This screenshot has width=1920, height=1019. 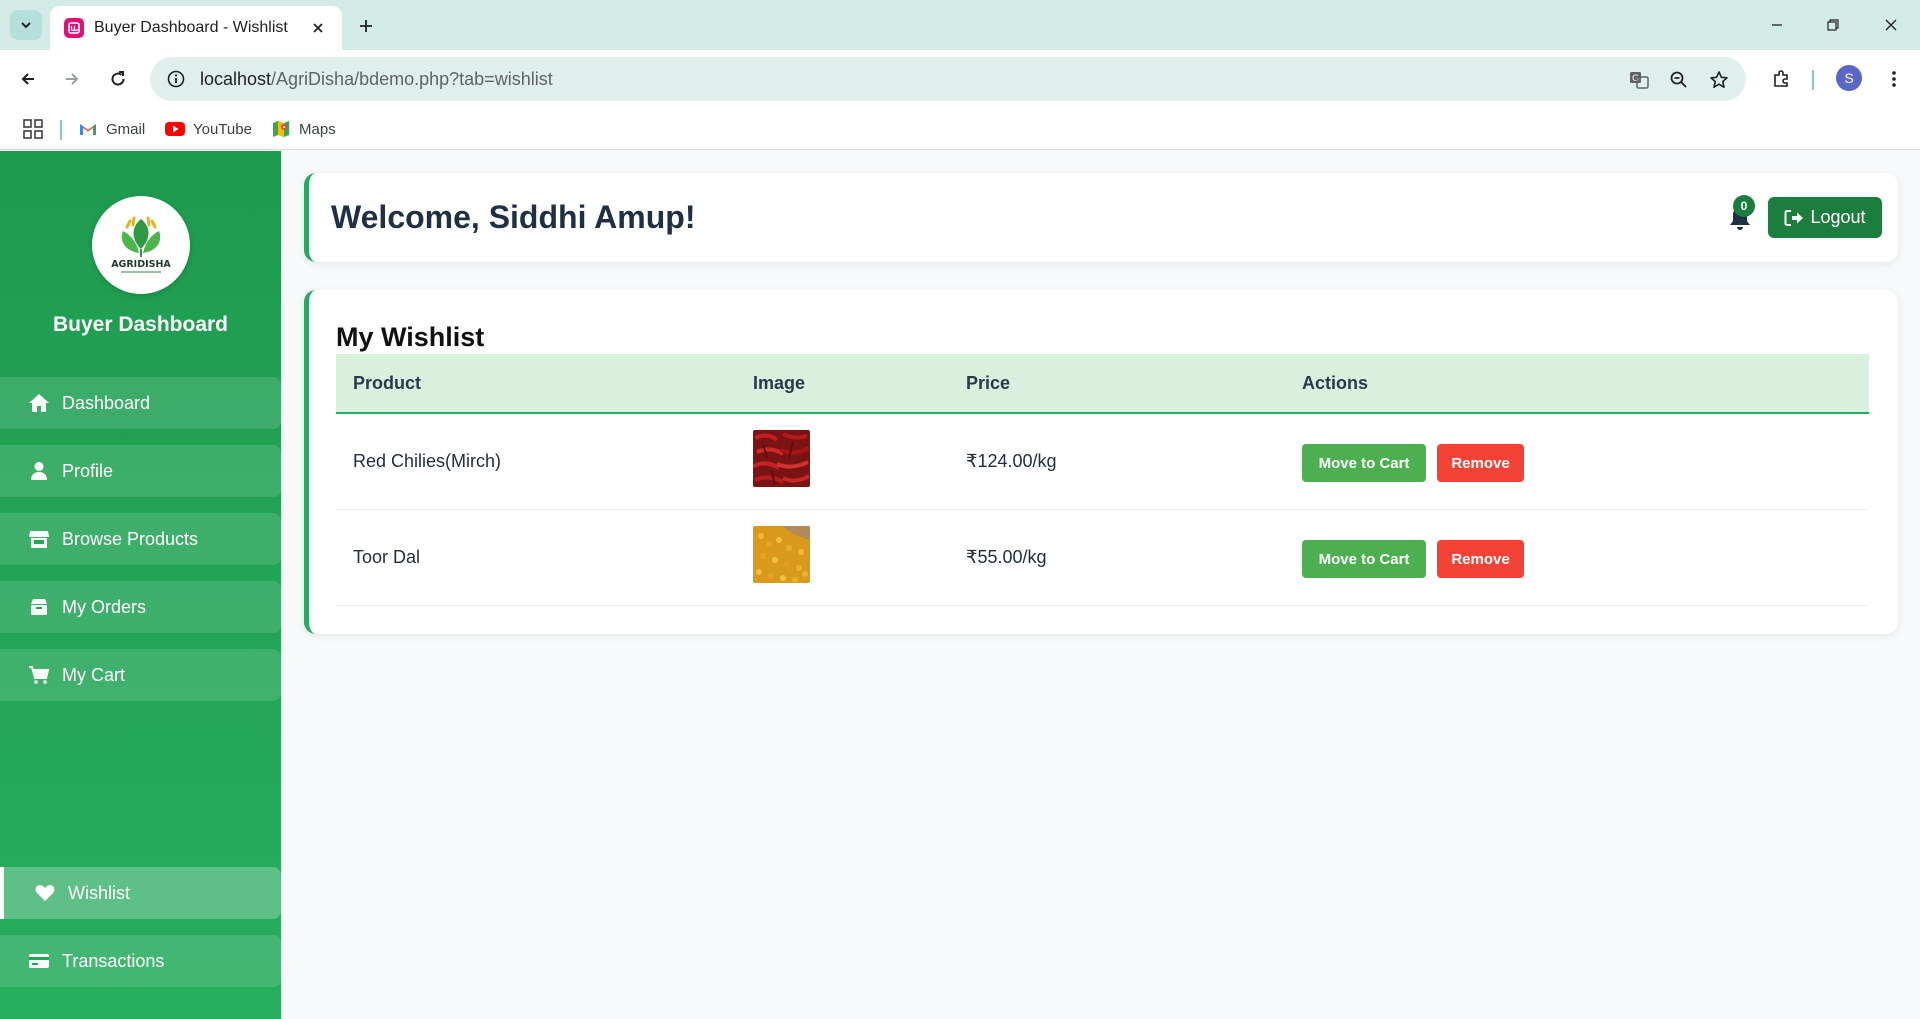 I want to click on sidebar-item-transactions: Transactions, so click(x=140, y=961).